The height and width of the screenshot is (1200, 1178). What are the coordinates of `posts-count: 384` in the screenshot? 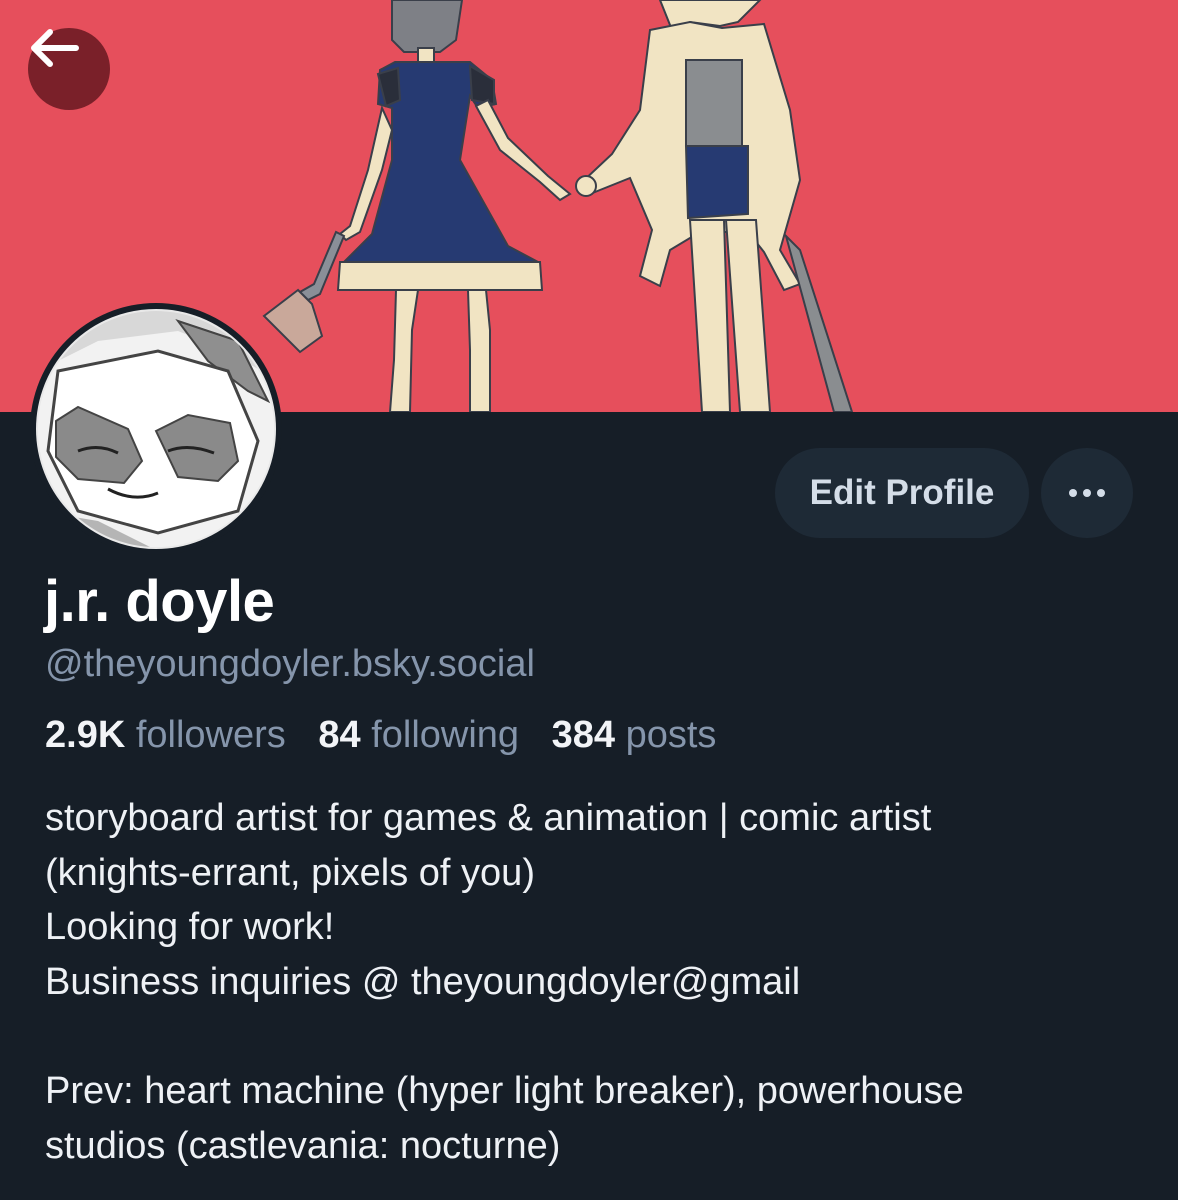 It's located at (583, 735).